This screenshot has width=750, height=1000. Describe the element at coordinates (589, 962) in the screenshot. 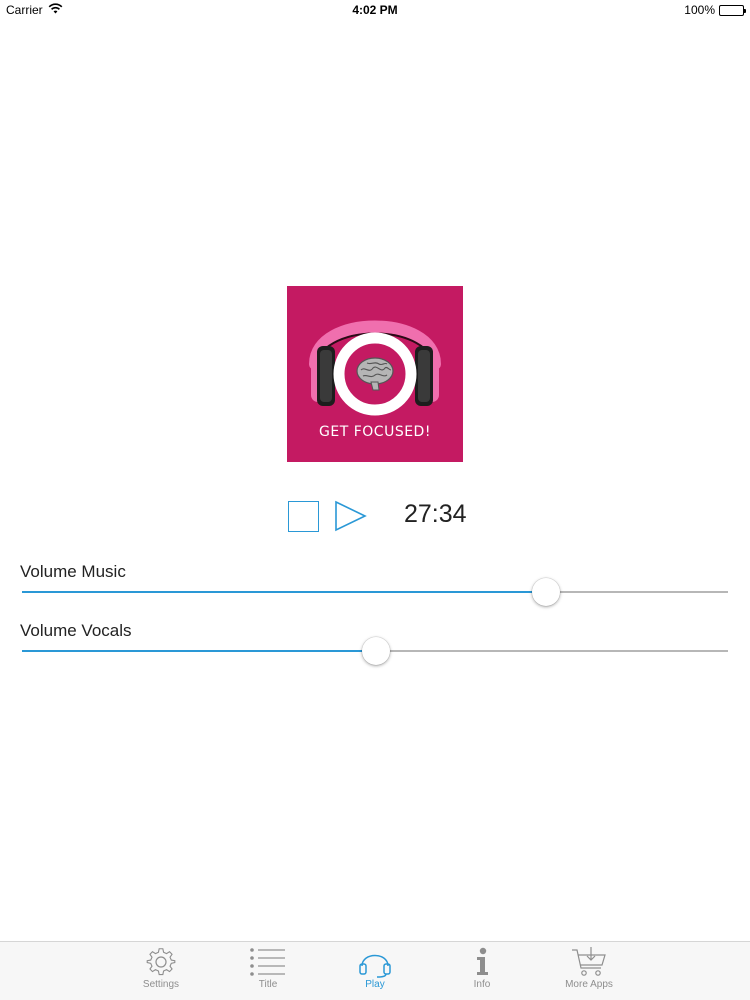

I see `cart-icon` at that location.